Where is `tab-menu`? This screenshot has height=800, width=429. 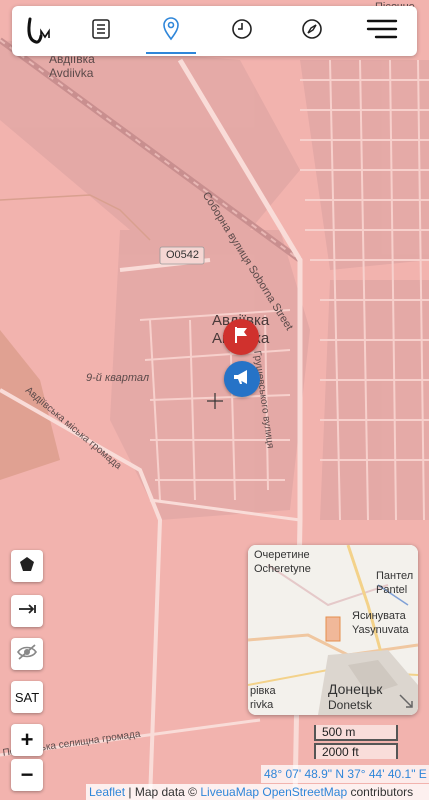
tab-menu is located at coordinates (382, 31).